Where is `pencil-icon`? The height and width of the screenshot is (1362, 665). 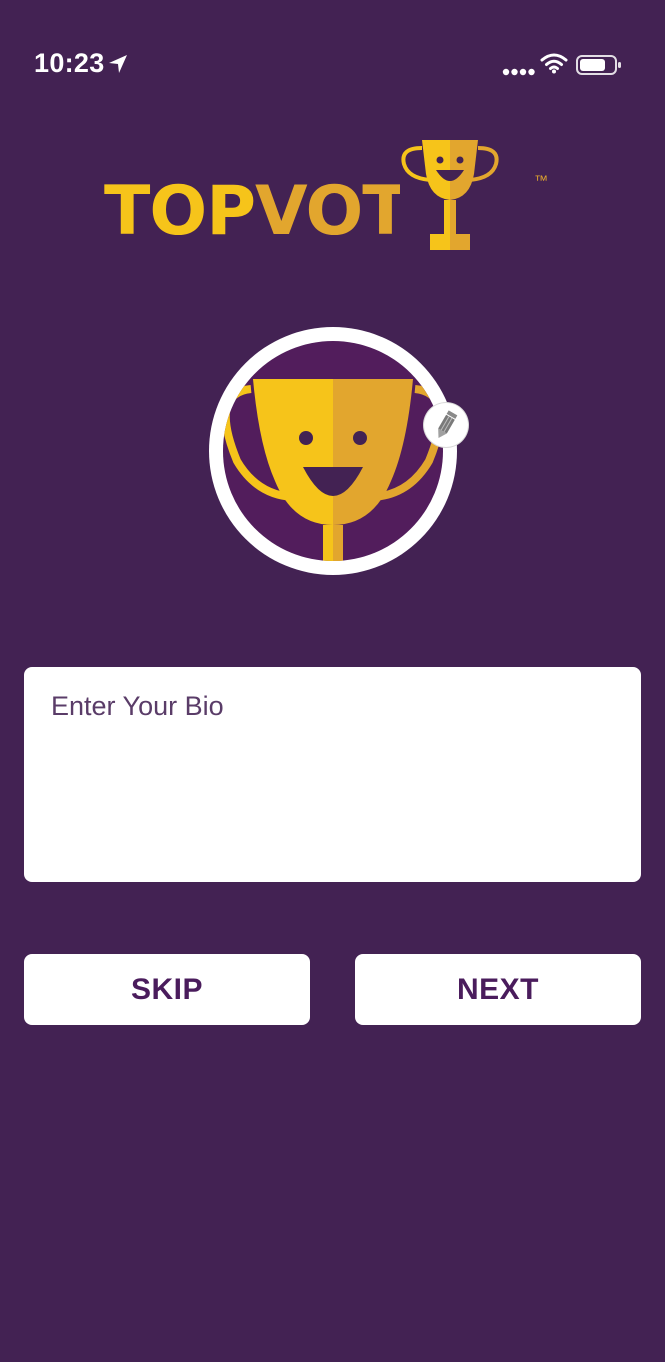
pencil-icon is located at coordinates (448, 424).